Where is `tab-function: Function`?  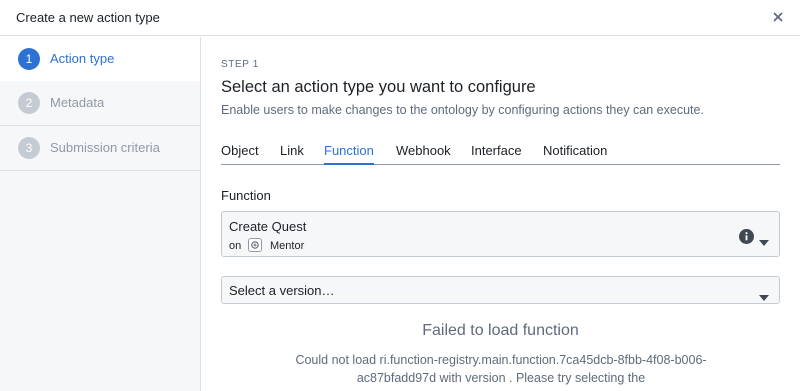 tab-function: Function is located at coordinates (349, 154).